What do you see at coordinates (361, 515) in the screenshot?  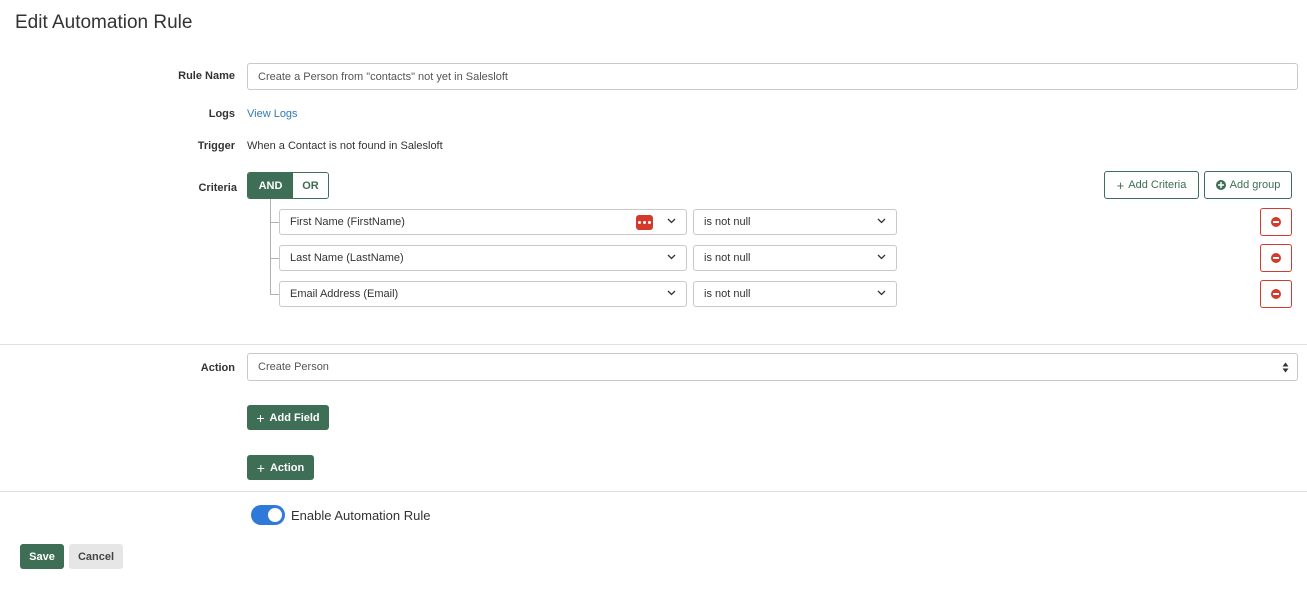 I see `enable-automation-label: Enable Automation Rule` at bounding box center [361, 515].